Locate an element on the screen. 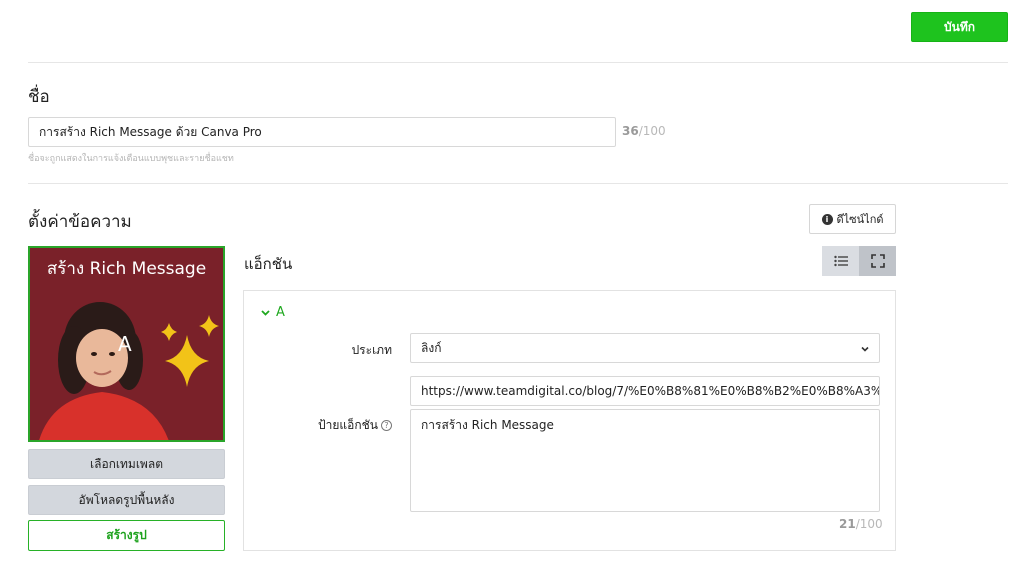  view-toggle is located at coordinates (859, 261).